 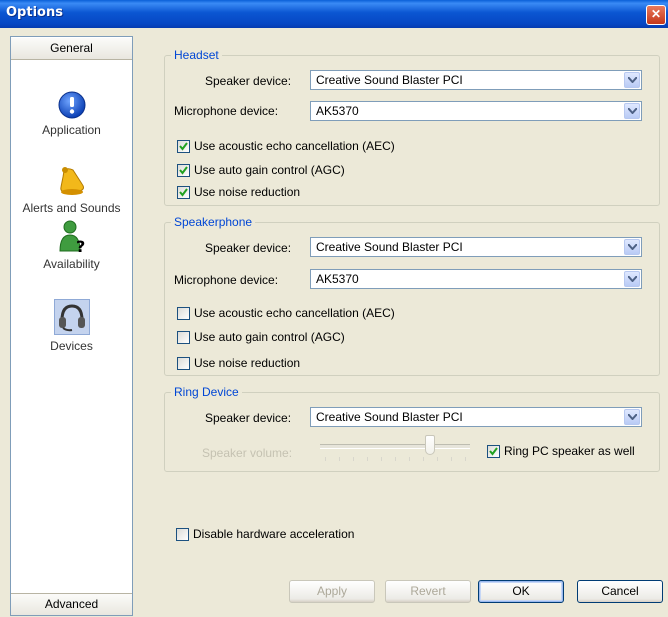 I want to click on sidebar-item-devices: Devices, so click(x=71, y=326).